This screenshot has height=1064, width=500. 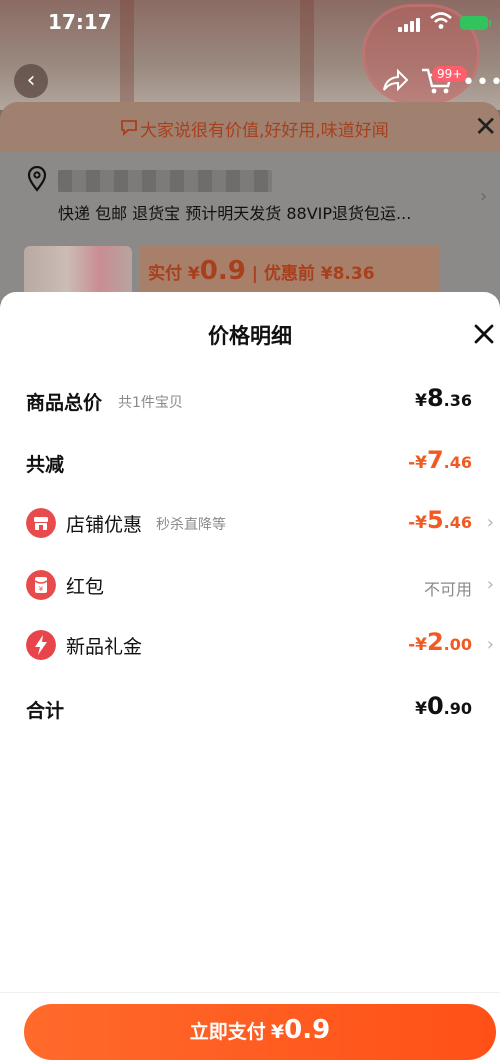 I want to click on row-value: ¥0.90, so click(x=443, y=706).